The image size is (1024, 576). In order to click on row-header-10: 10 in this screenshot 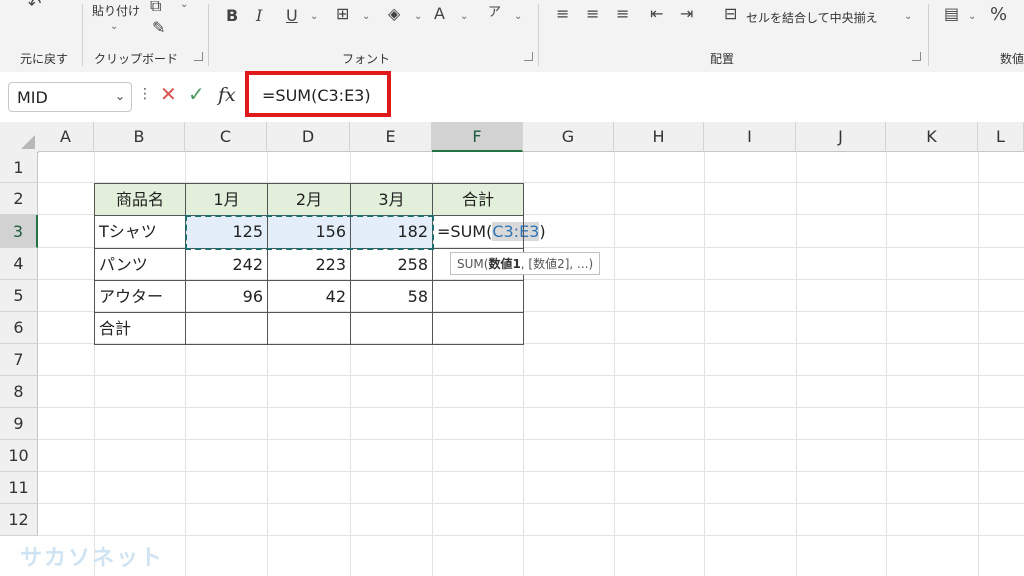, I will do `click(19, 456)`.